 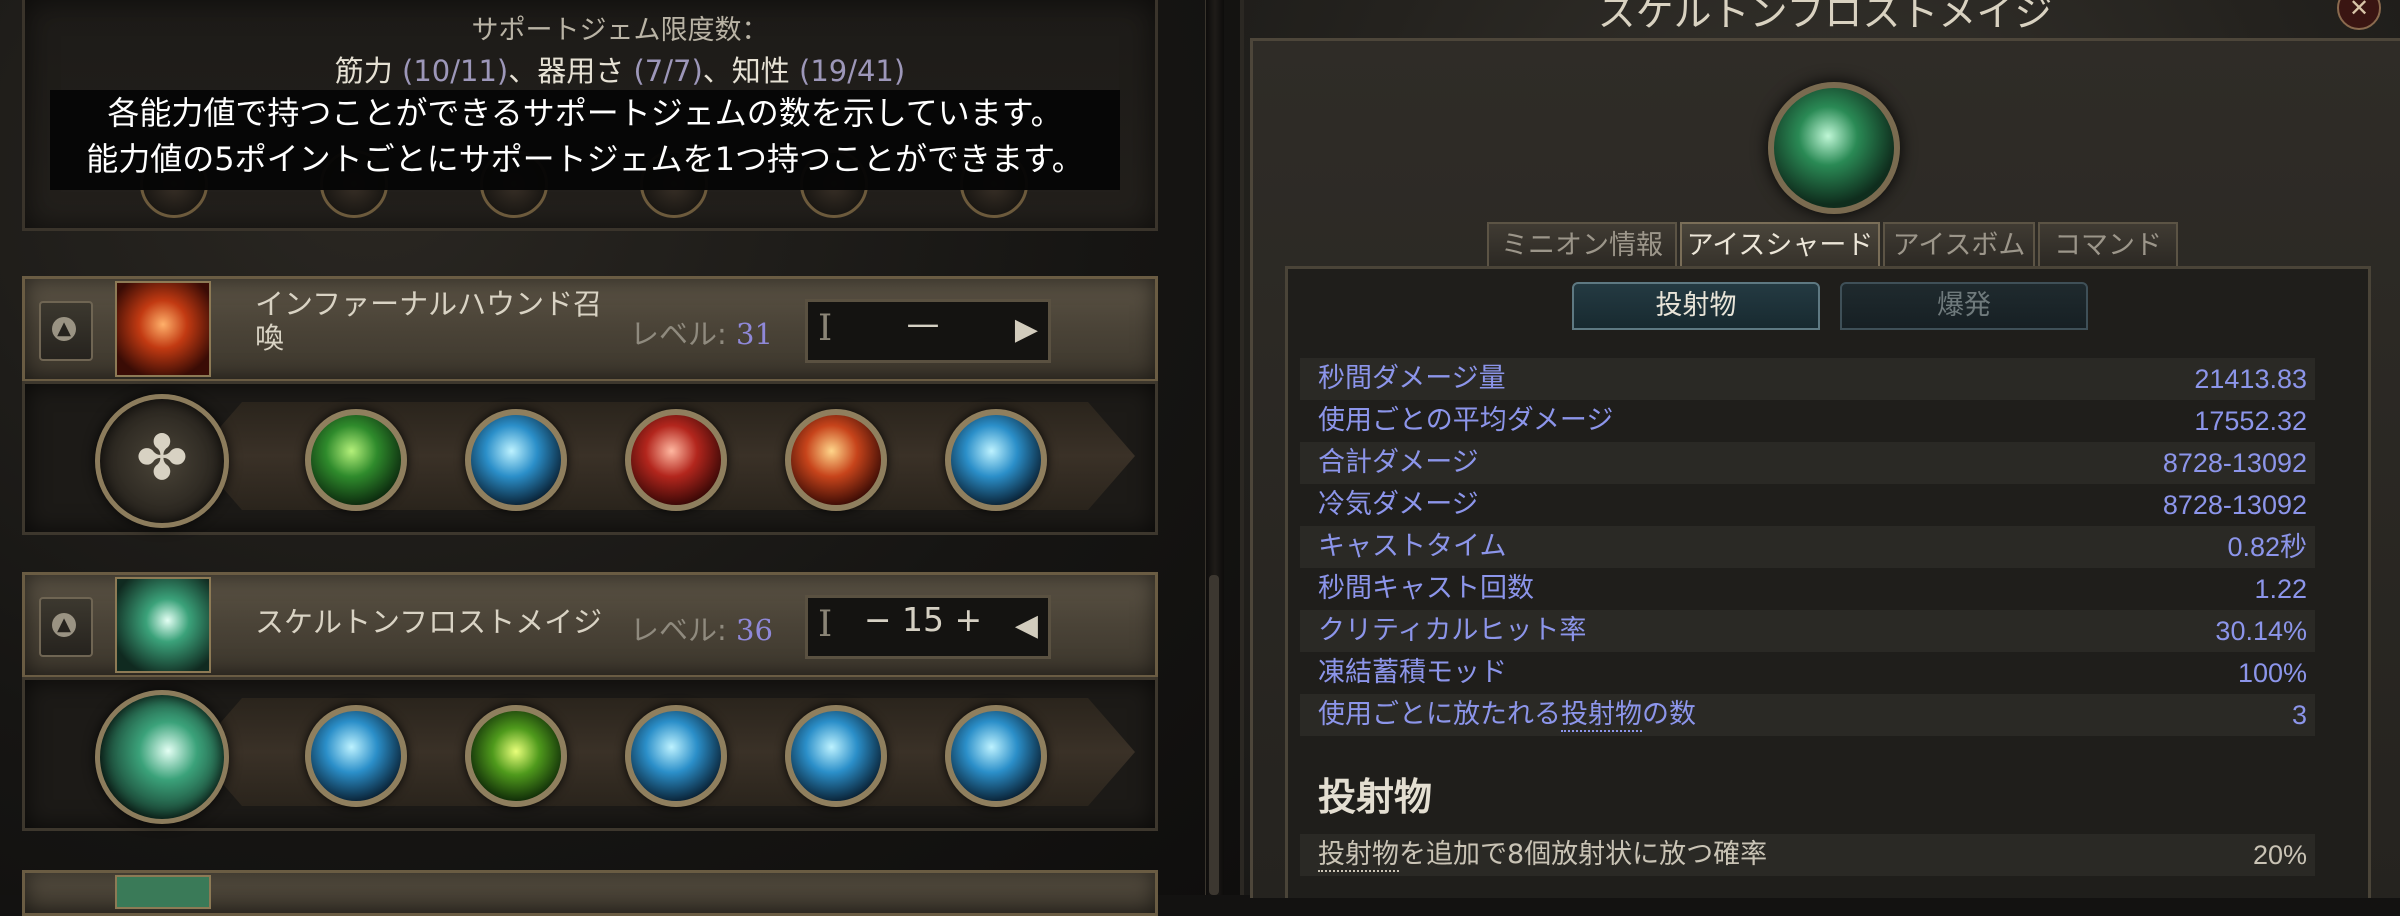 I want to click on skill-name: インファーナルハウンド召 喚, so click(x=429, y=321).